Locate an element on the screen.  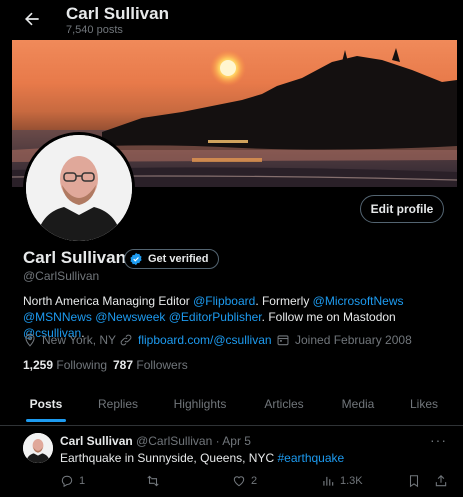
join-date-text: Joined February 2008 is located at coordinates (353, 340).